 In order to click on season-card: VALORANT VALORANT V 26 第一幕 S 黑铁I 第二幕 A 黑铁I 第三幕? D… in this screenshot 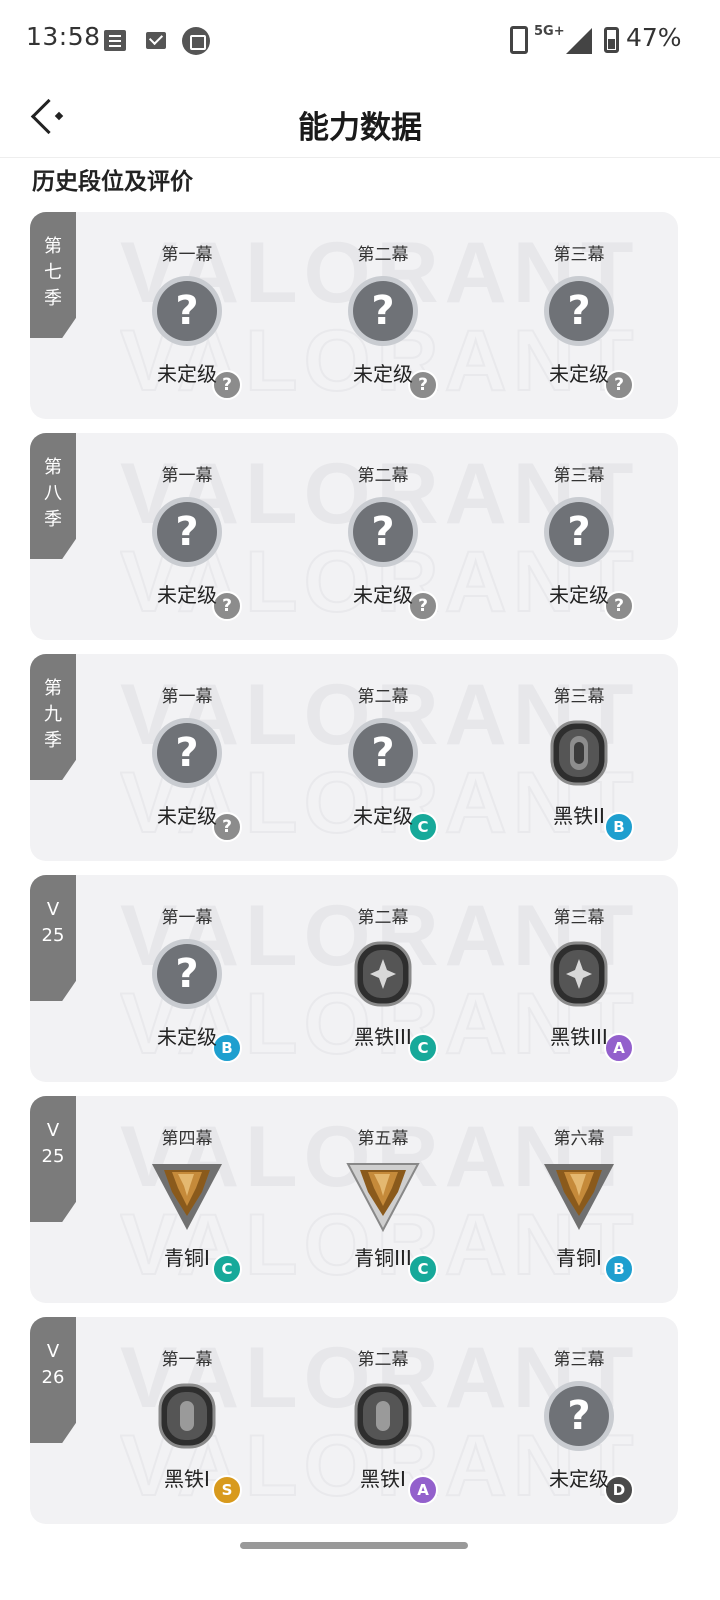, I will do `click(354, 1420)`.